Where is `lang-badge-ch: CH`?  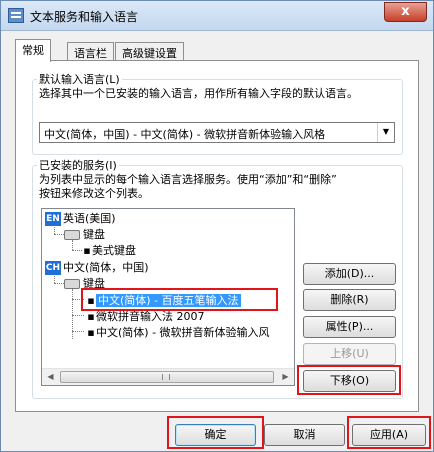
lang-badge-ch: CH is located at coordinates (53, 268).